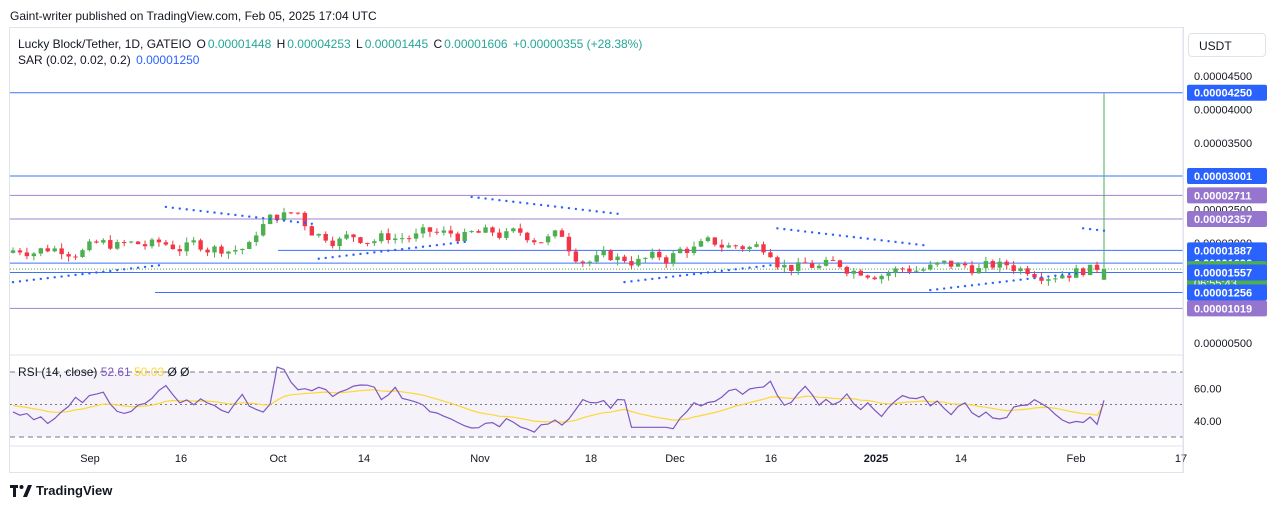 The width and height of the screenshot is (1281, 508). What do you see at coordinates (74, 60) in the screenshot?
I see `sar-label: SAR (0.02, 0.02, 0.2)` at bounding box center [74, 60].